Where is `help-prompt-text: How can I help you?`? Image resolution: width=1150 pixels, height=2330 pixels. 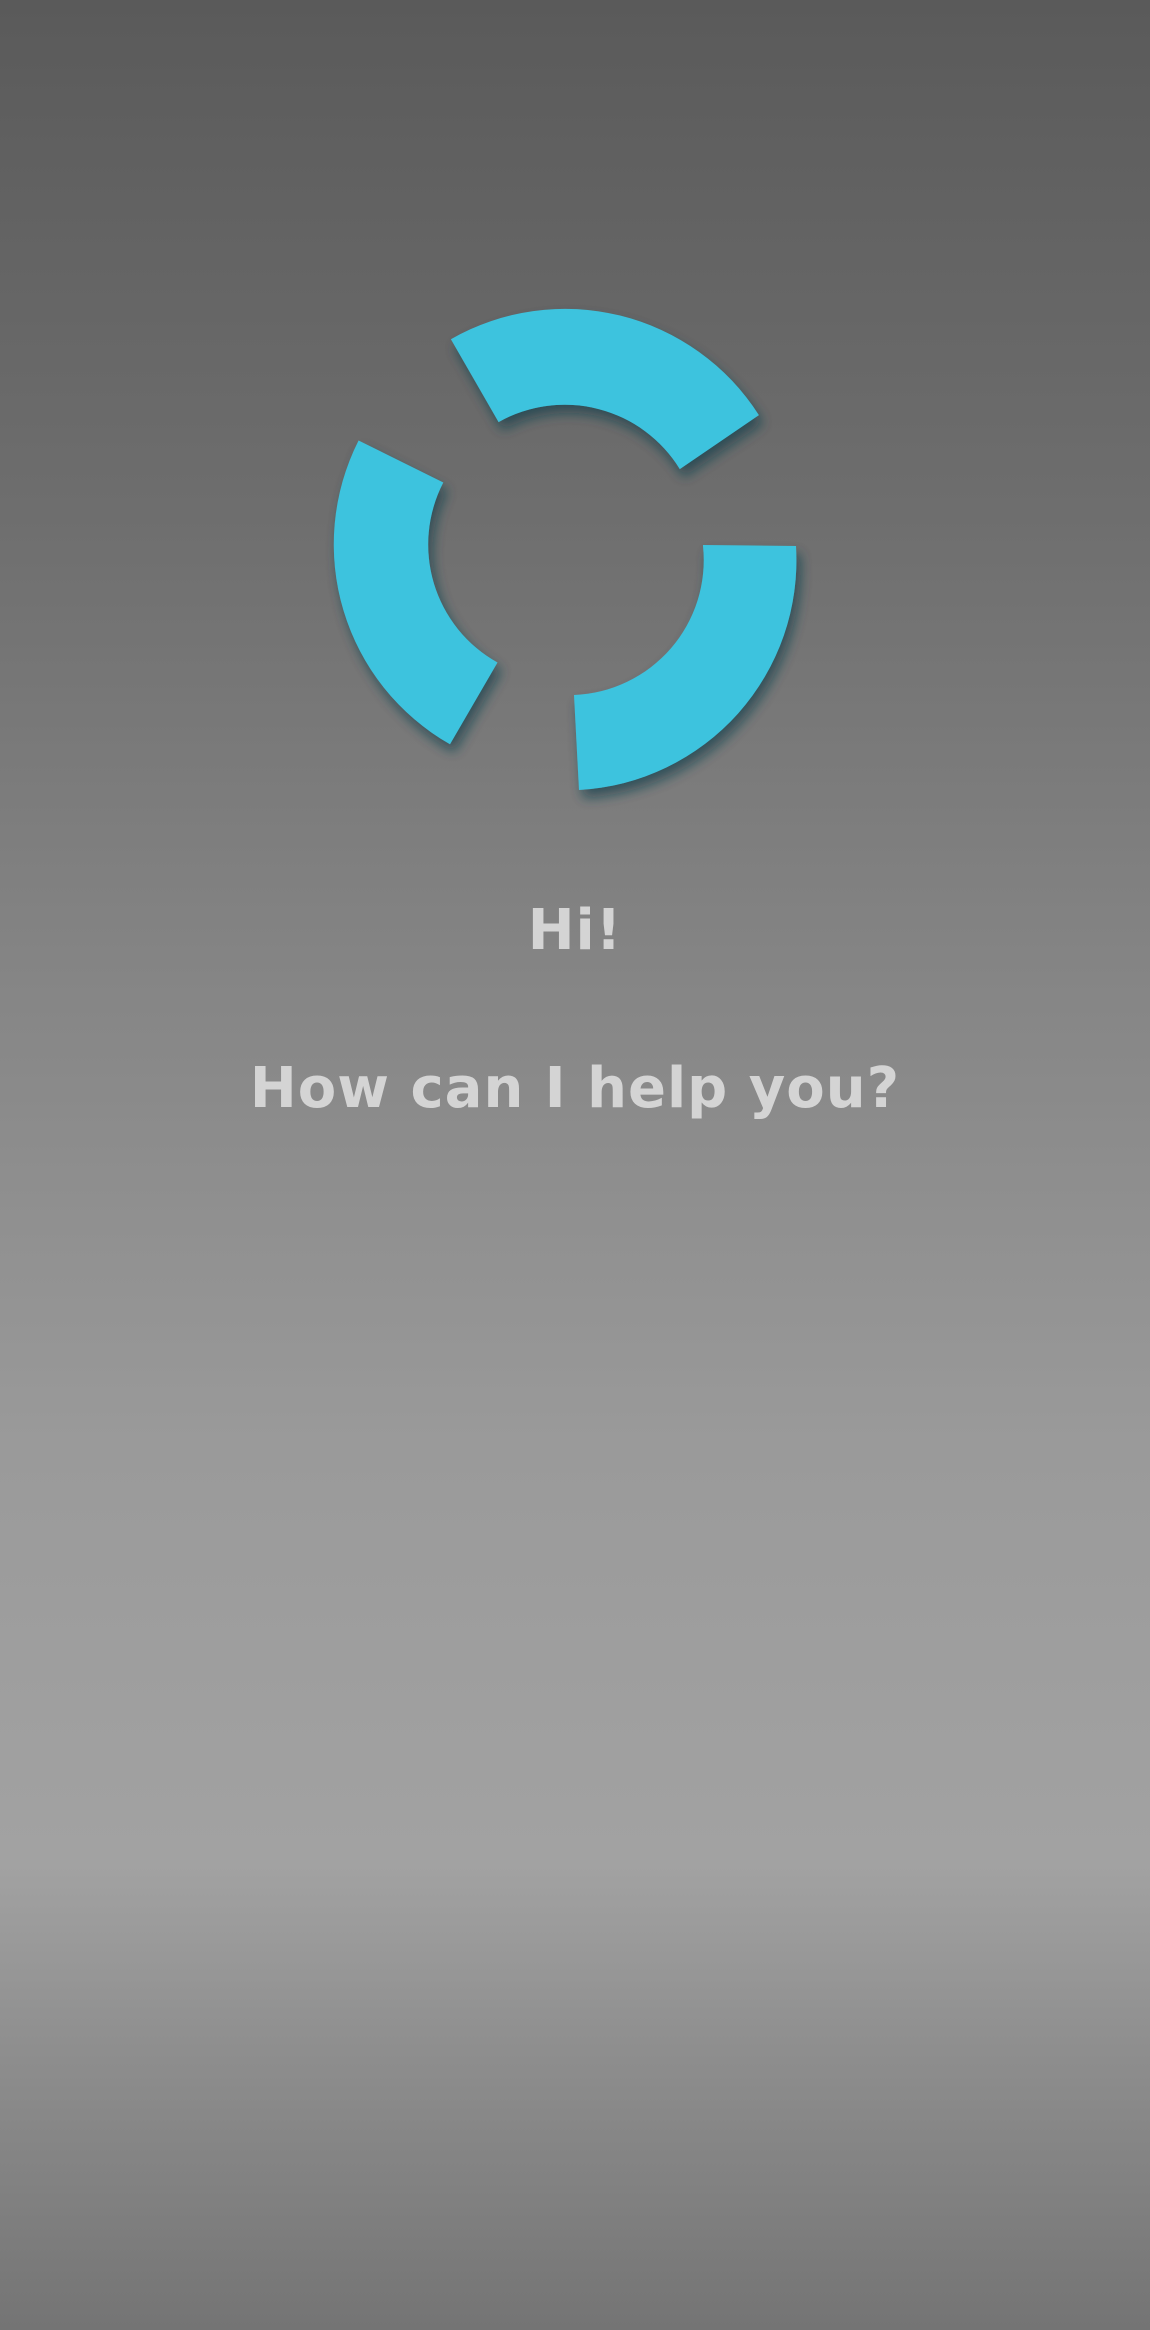
help-prompt-text: How can I help you? is located at coordinates (575, 1088).